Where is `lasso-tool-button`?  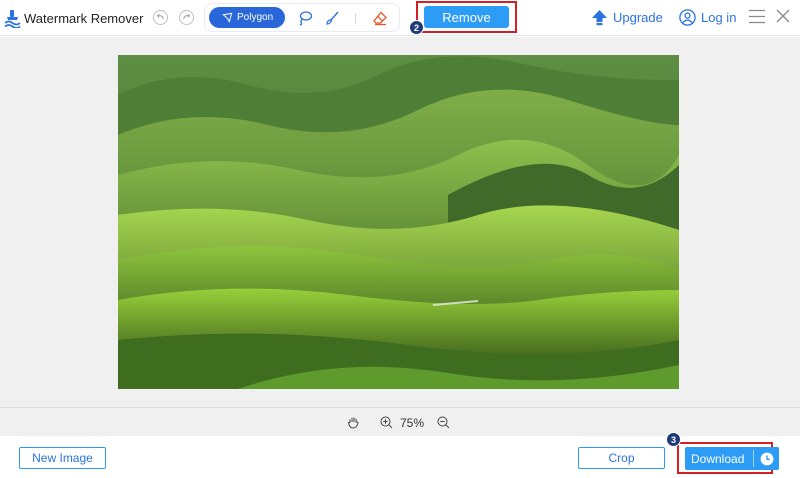
lasso-tool-button is located at coordinates (305, 18).